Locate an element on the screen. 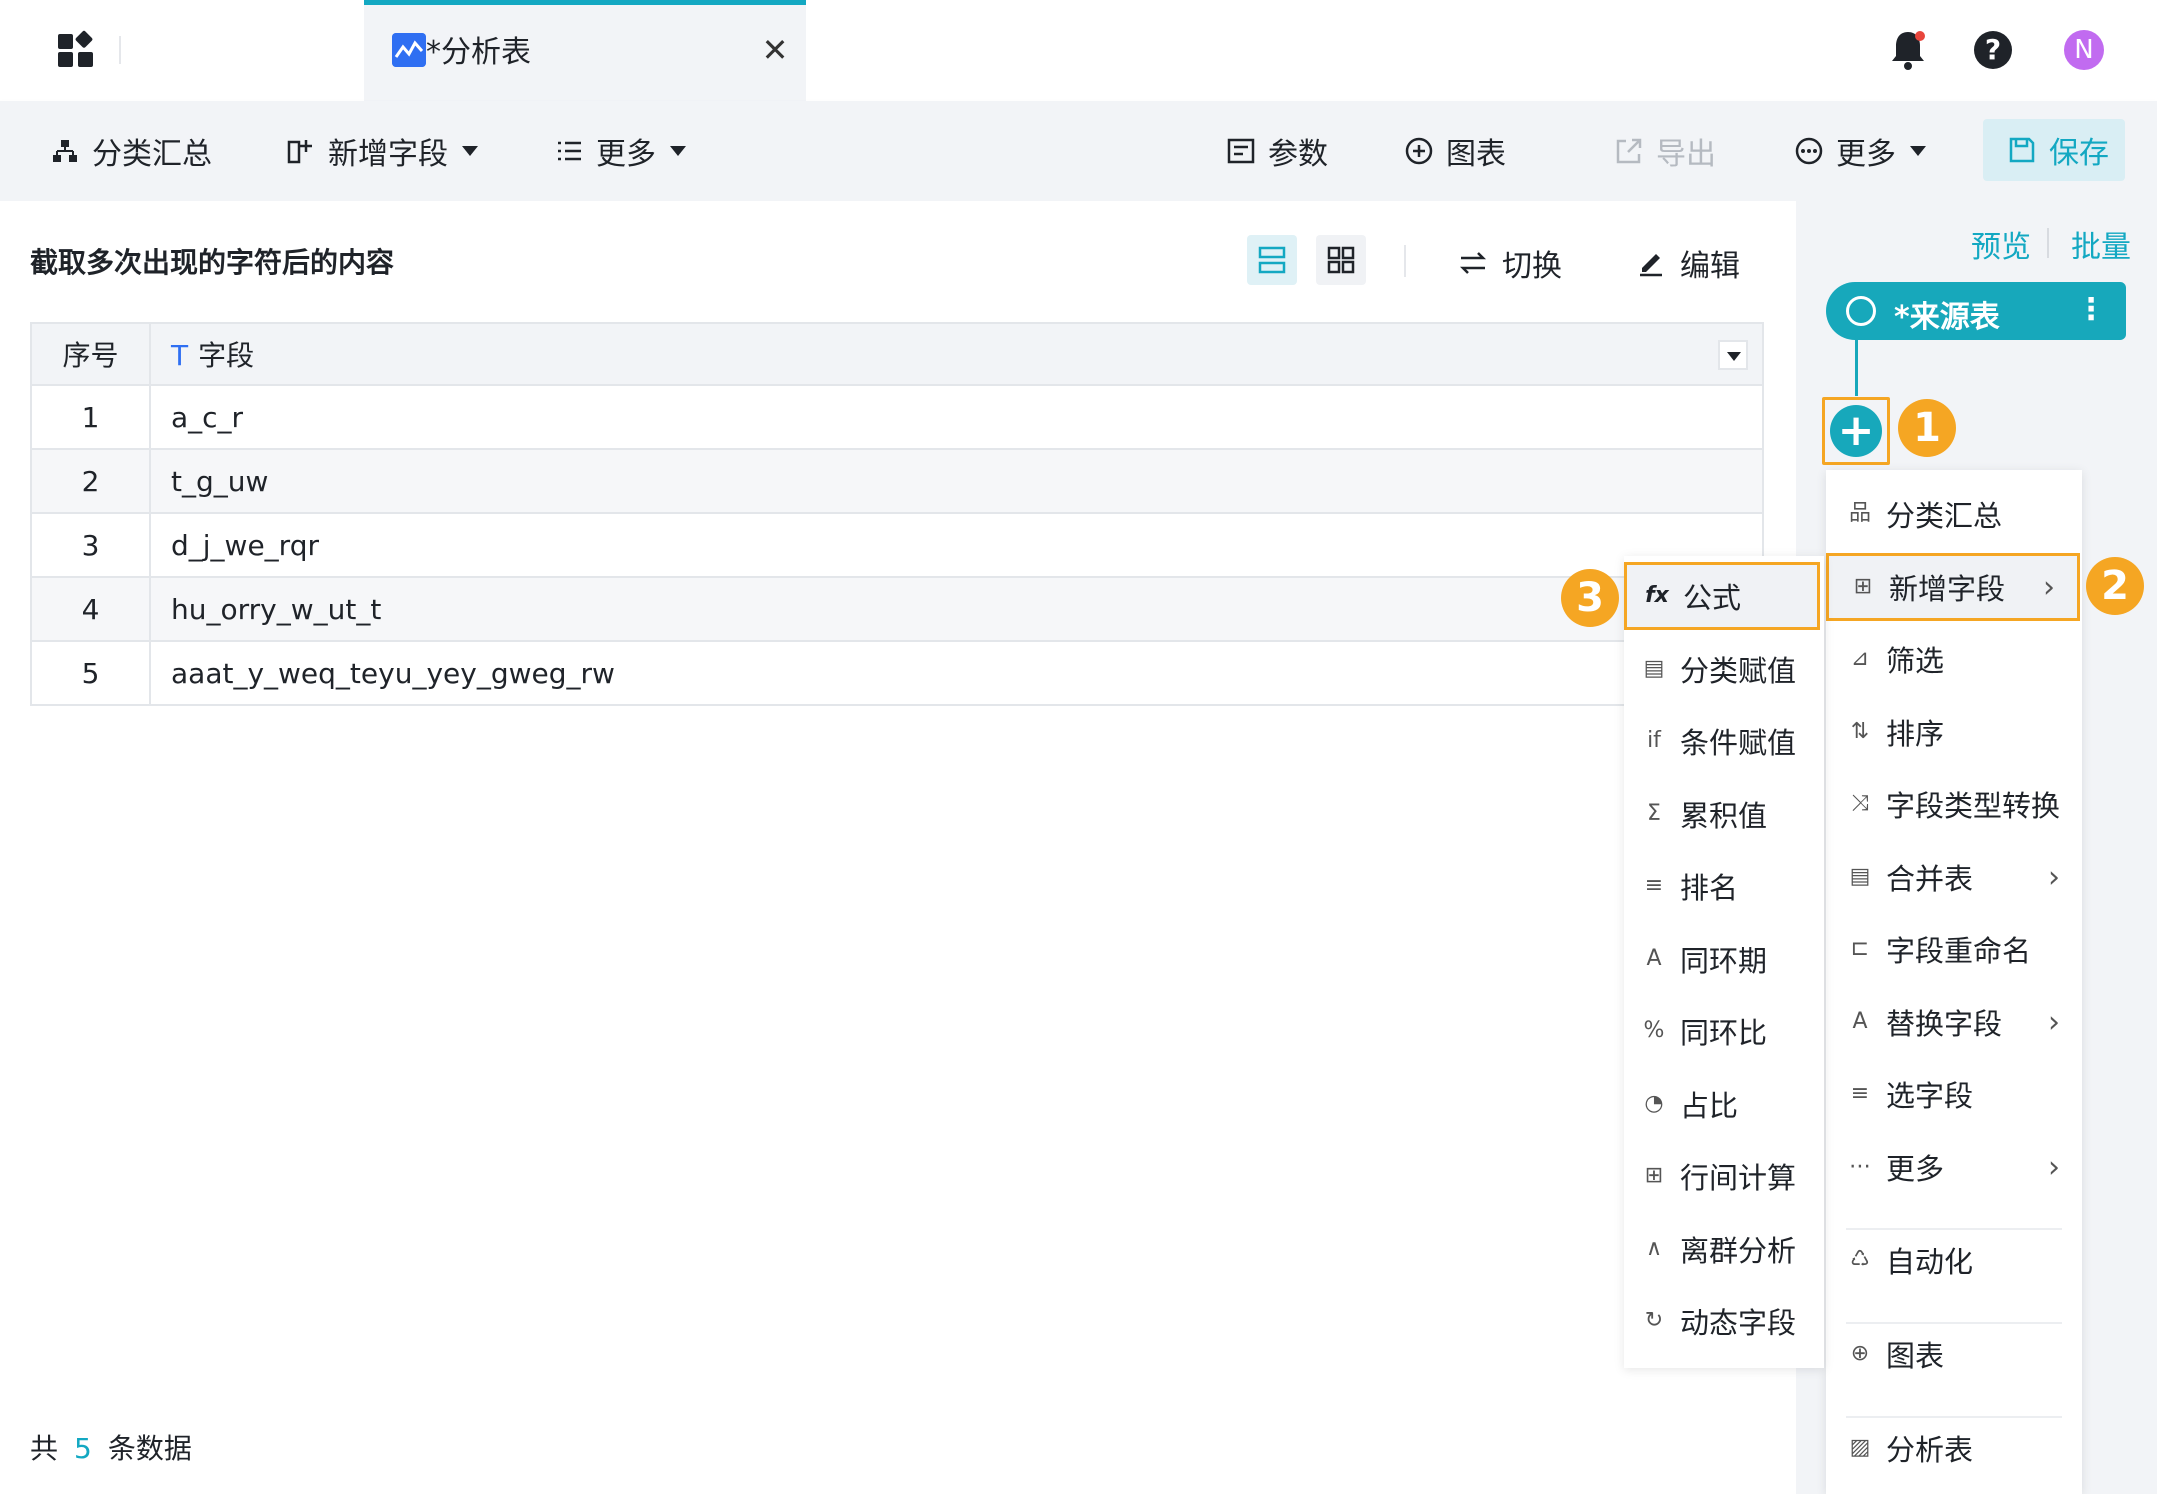 This screenshot has height=1494, width=2157. submenu-item: ▤ 分类赋值 is located at coordinates (1724, 669).